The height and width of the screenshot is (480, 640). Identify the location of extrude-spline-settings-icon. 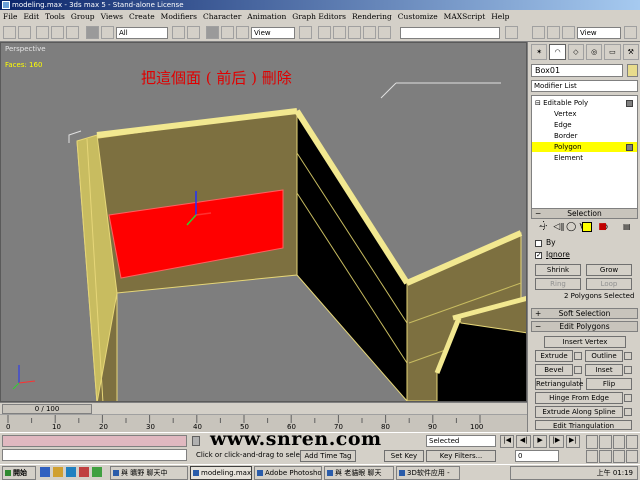
(628, 412).